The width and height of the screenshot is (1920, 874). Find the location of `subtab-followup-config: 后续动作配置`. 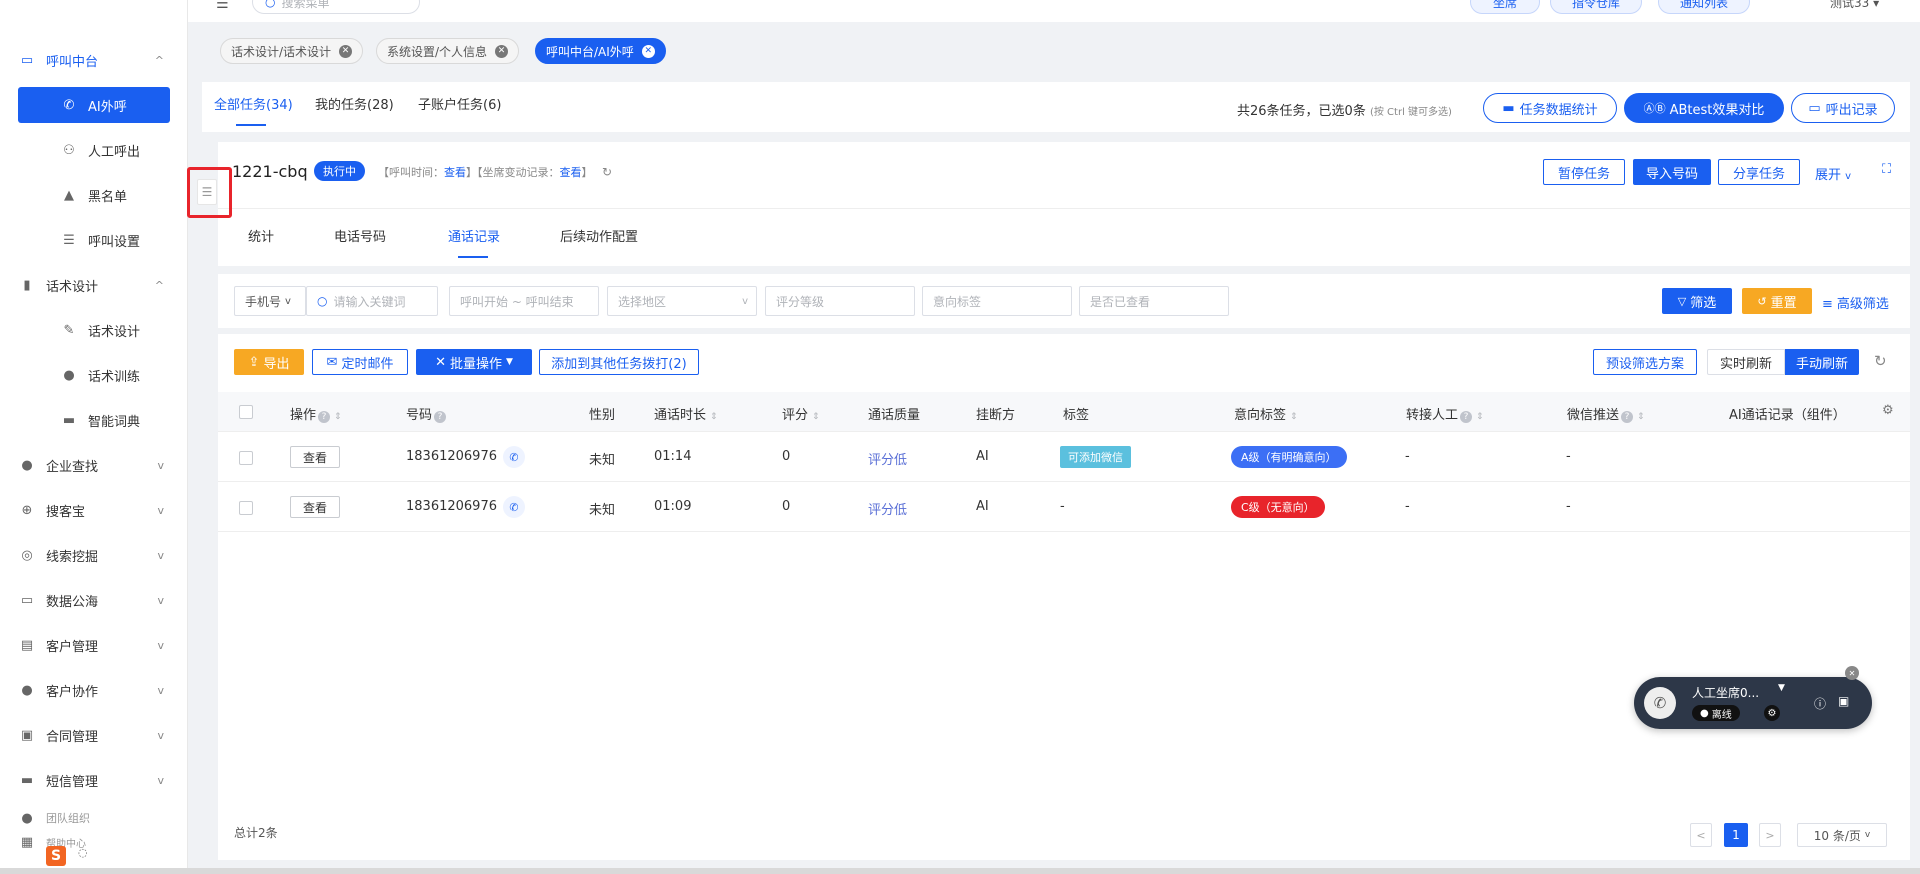

subtab-followup-config: 后续动作配置 is located at coordinates (599, 235).